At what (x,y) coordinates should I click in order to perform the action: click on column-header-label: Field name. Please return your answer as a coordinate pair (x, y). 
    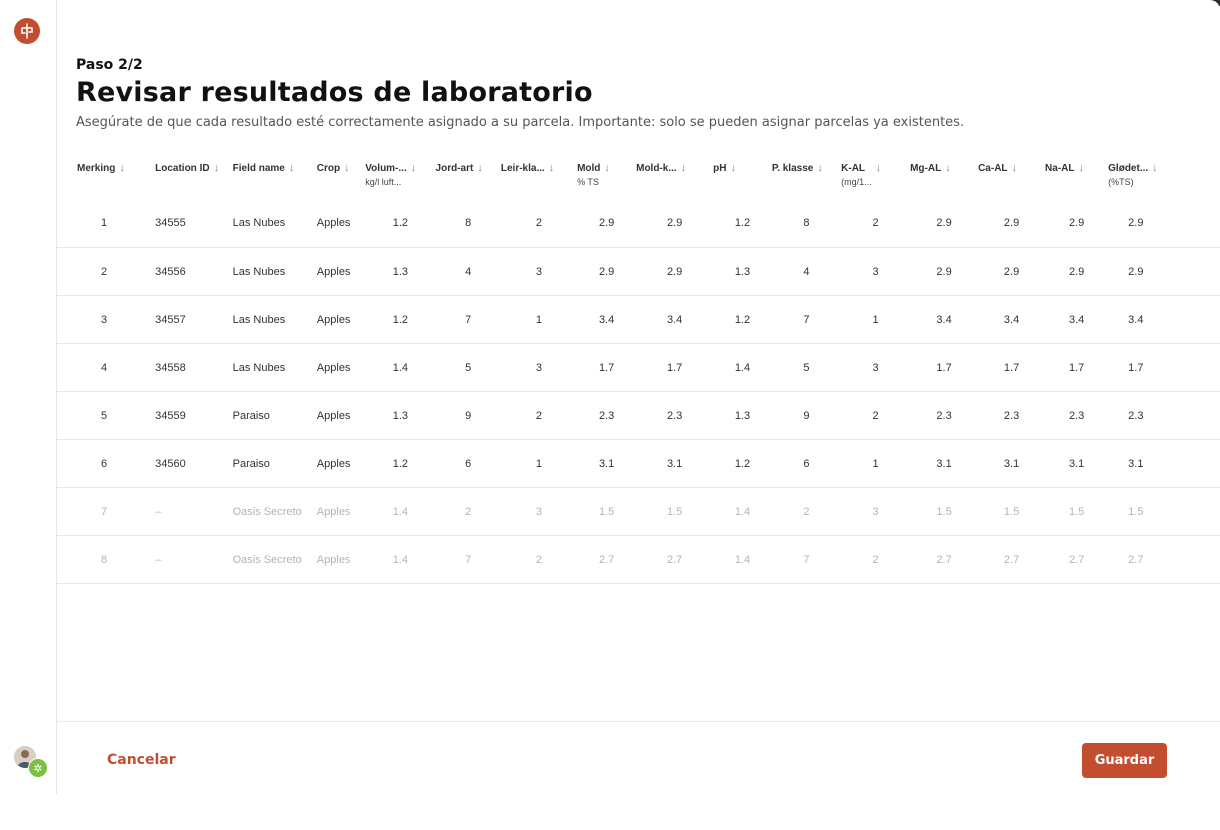
    Looking at the image, I should click on (258, 168).